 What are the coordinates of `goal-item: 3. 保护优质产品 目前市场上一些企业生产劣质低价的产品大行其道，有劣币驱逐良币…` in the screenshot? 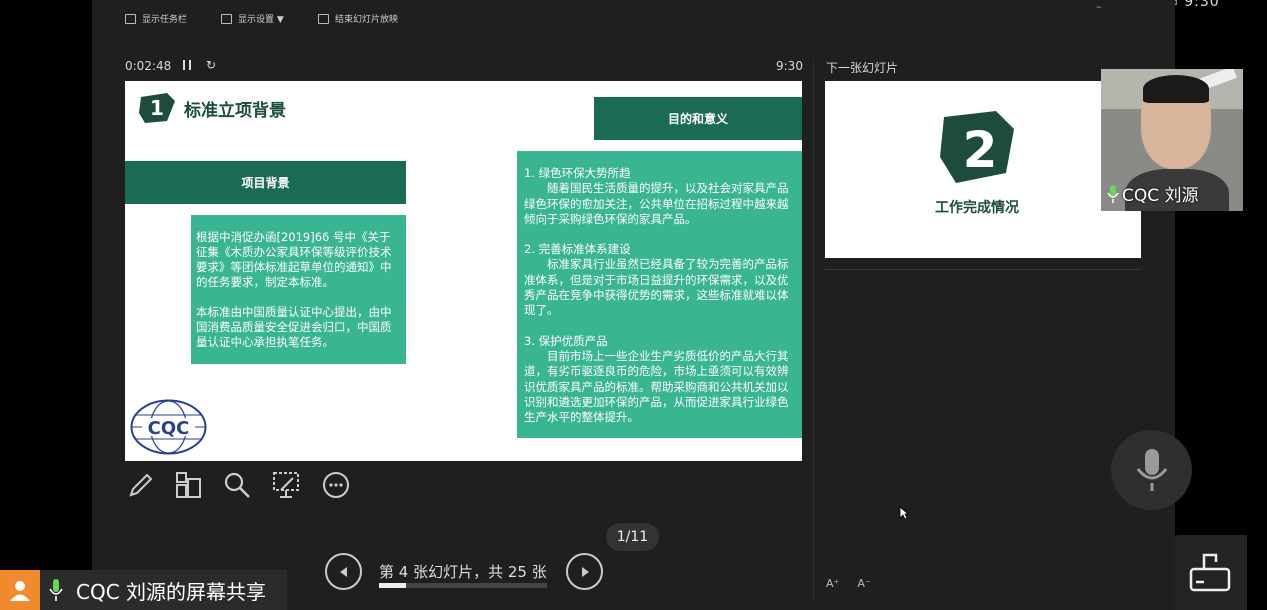 It's located at (660, 380).